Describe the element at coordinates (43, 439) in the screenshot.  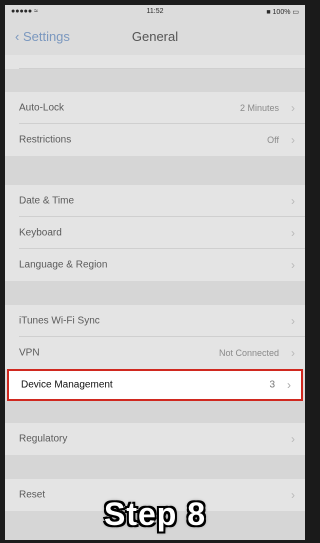
I see `row-label: Regulatory` at that location.